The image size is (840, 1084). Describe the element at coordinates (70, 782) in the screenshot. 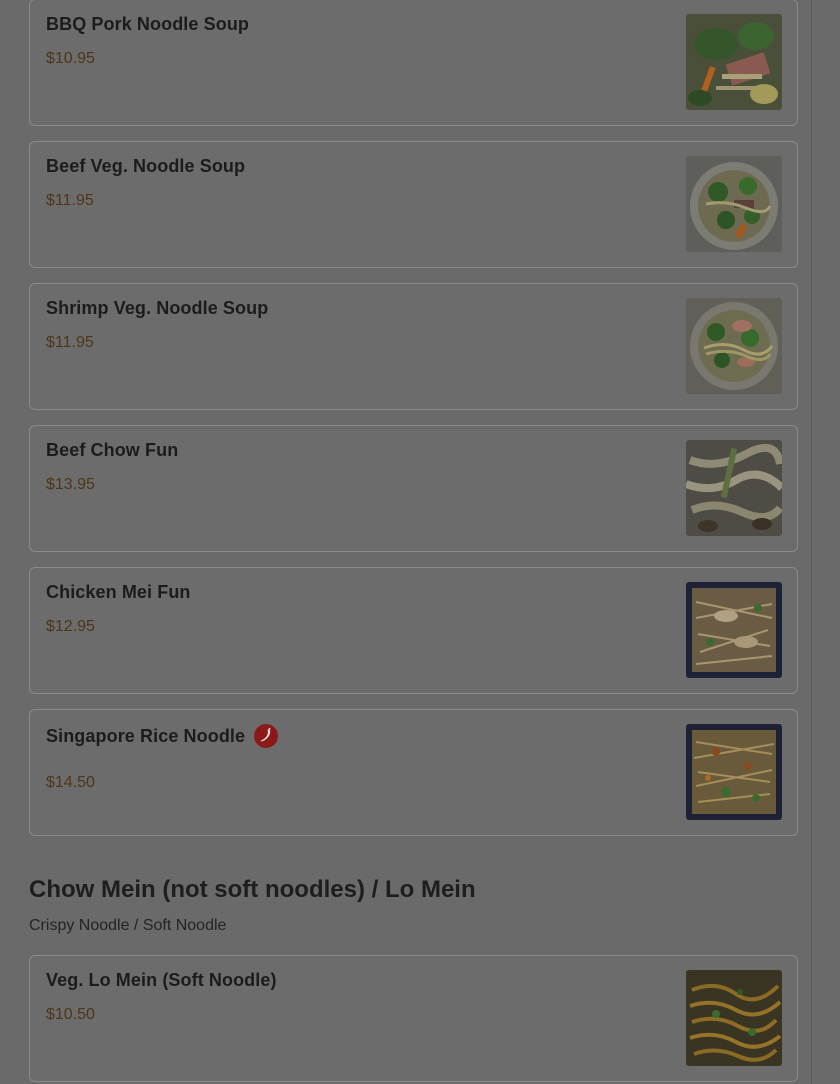

I see `menu-item-price: $14.50` at that location.